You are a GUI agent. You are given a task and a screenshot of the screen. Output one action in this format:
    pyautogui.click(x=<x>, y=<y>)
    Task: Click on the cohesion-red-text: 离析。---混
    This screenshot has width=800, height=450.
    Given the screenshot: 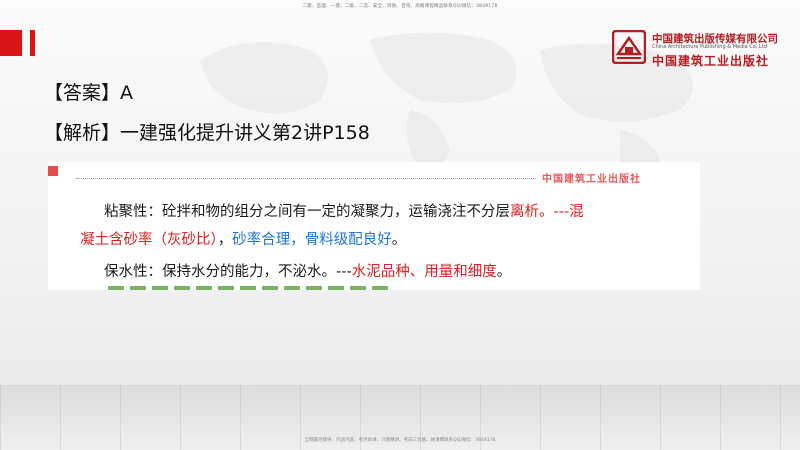 What is the action you would take?
    pyautogui.click(x=547, y=212)
    